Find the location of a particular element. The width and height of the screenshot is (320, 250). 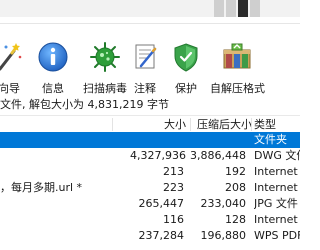

row-packed: 3,886,448 is located at coordinates (218, 155).